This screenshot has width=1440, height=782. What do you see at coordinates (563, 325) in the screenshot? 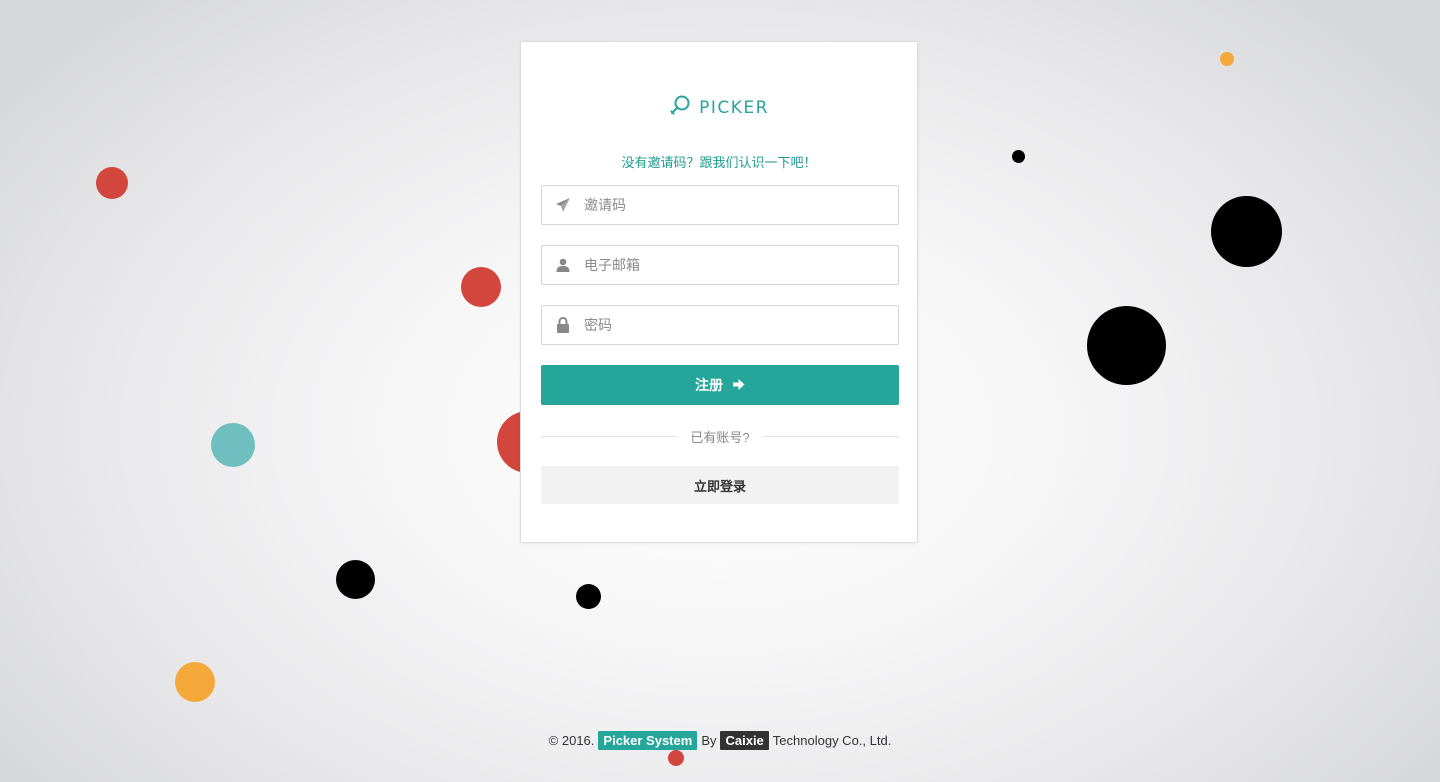
I see `lock-icon` at bounding box center [563, 325].